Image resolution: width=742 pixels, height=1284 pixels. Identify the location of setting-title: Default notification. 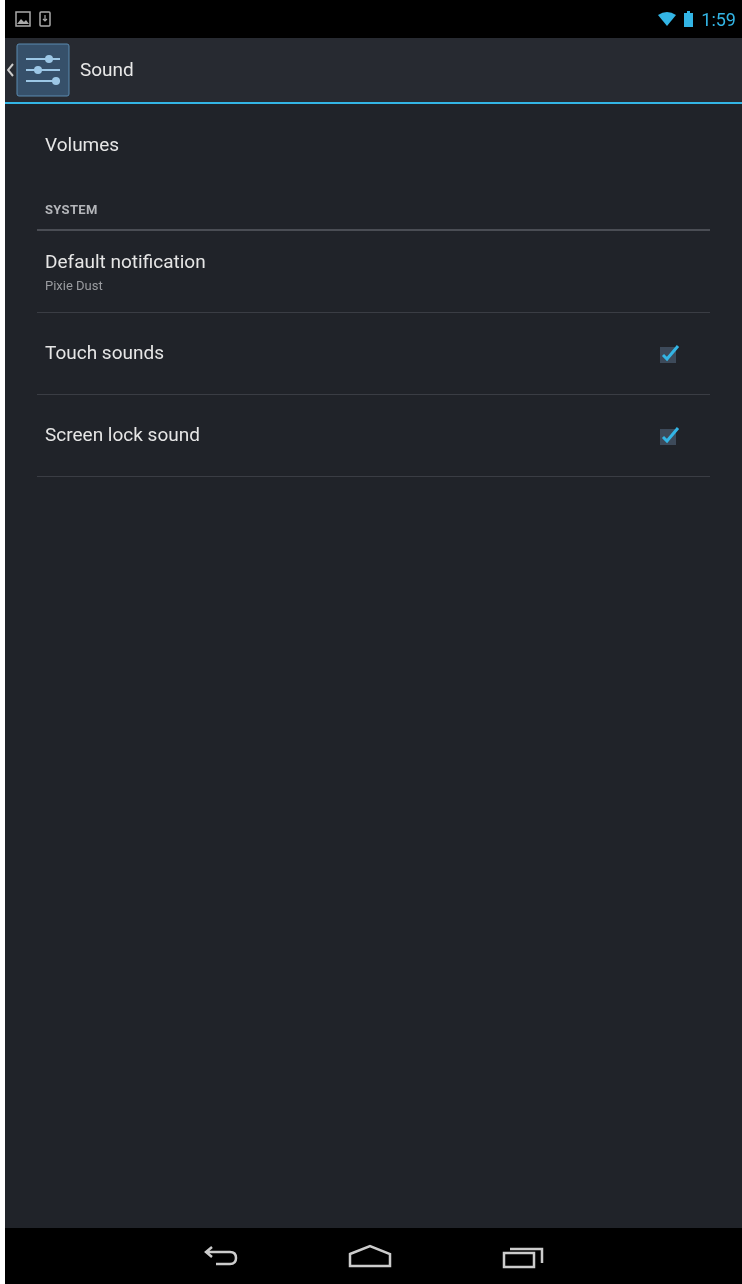
(126, 261).